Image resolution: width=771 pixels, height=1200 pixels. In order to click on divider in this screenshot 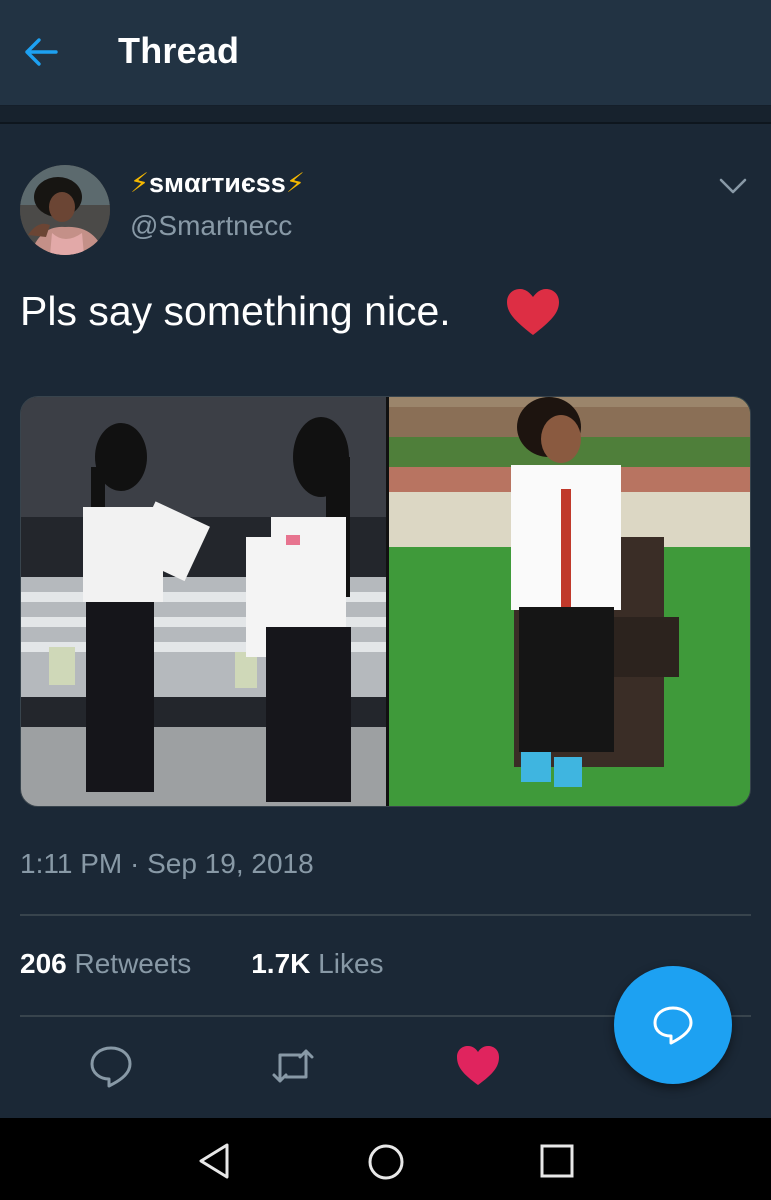, I will do `click(385, 915)`.